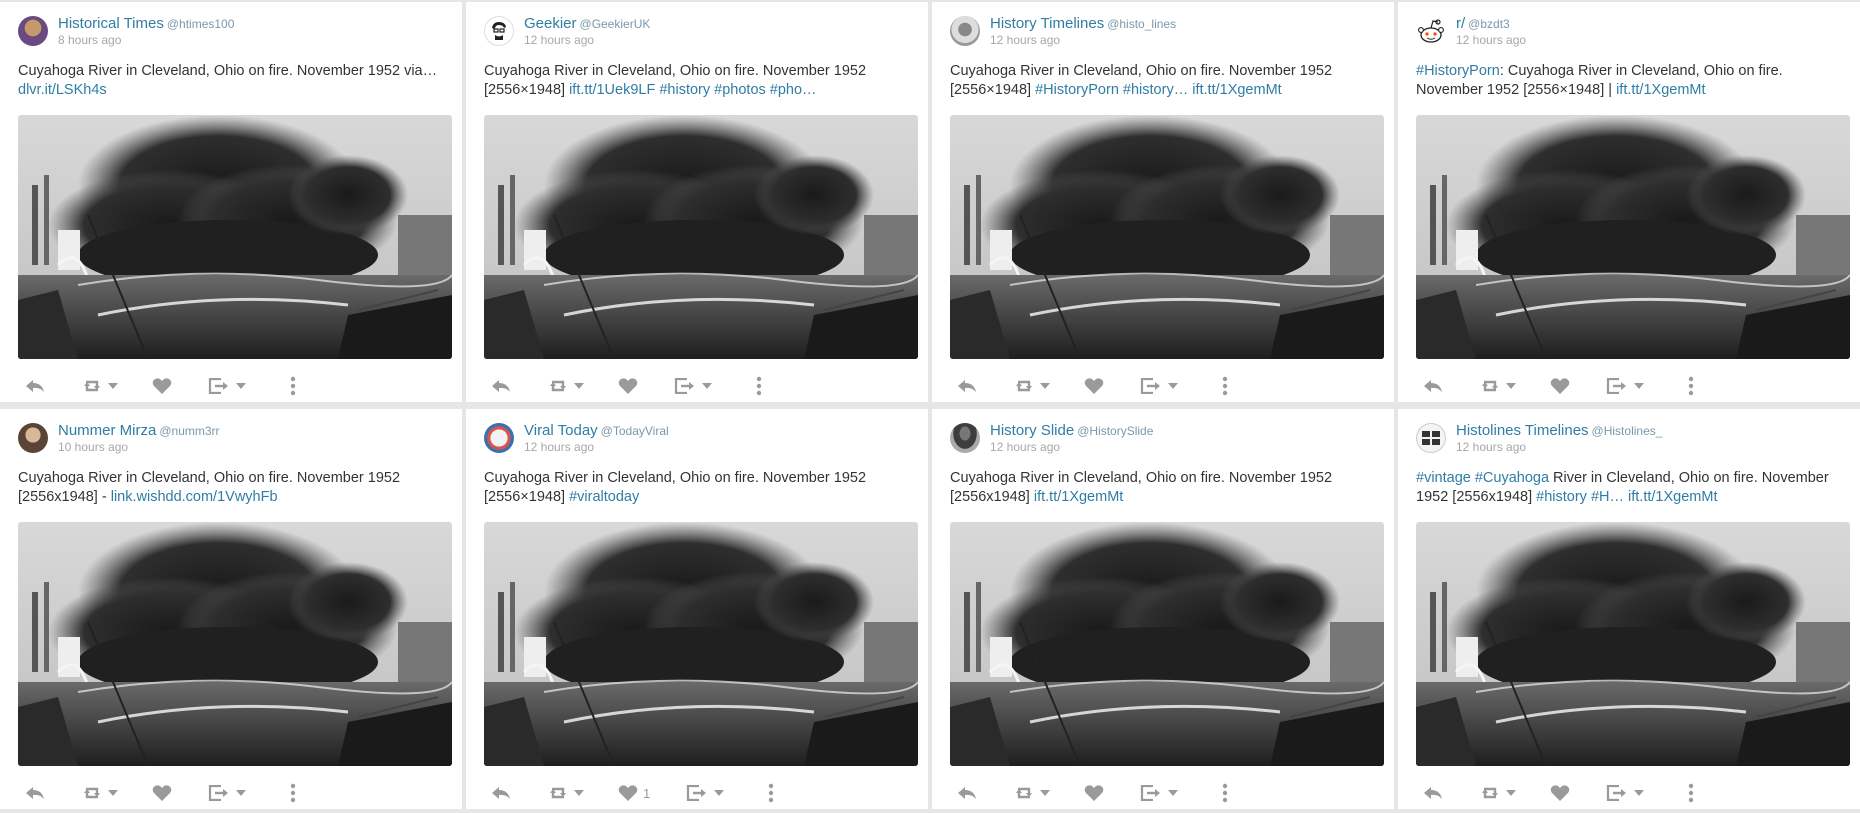 The height and width of the screenshot is (813, 1860). I want to click on author-handle: @histo_lines, so click(1141, 24).